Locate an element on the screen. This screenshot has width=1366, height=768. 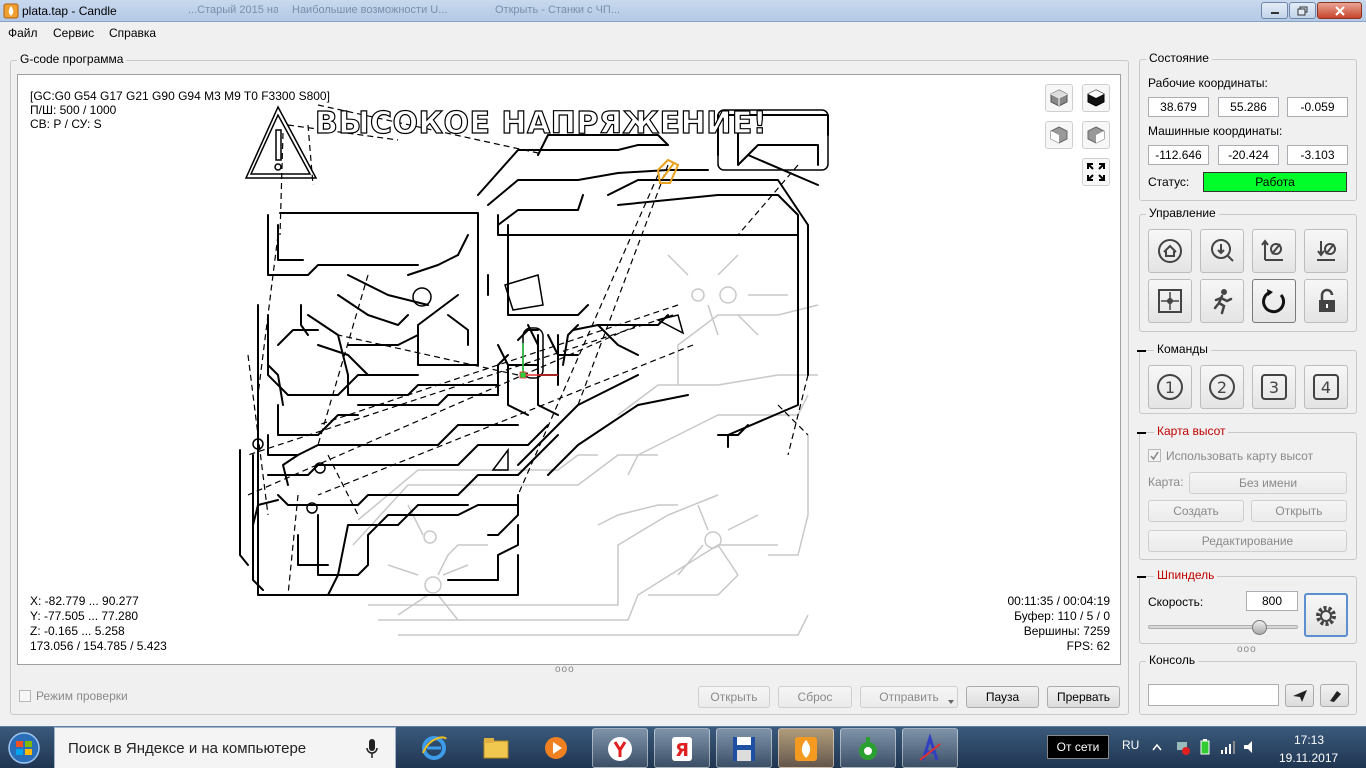
cad-app-icon is located at coordinates (930, 747).